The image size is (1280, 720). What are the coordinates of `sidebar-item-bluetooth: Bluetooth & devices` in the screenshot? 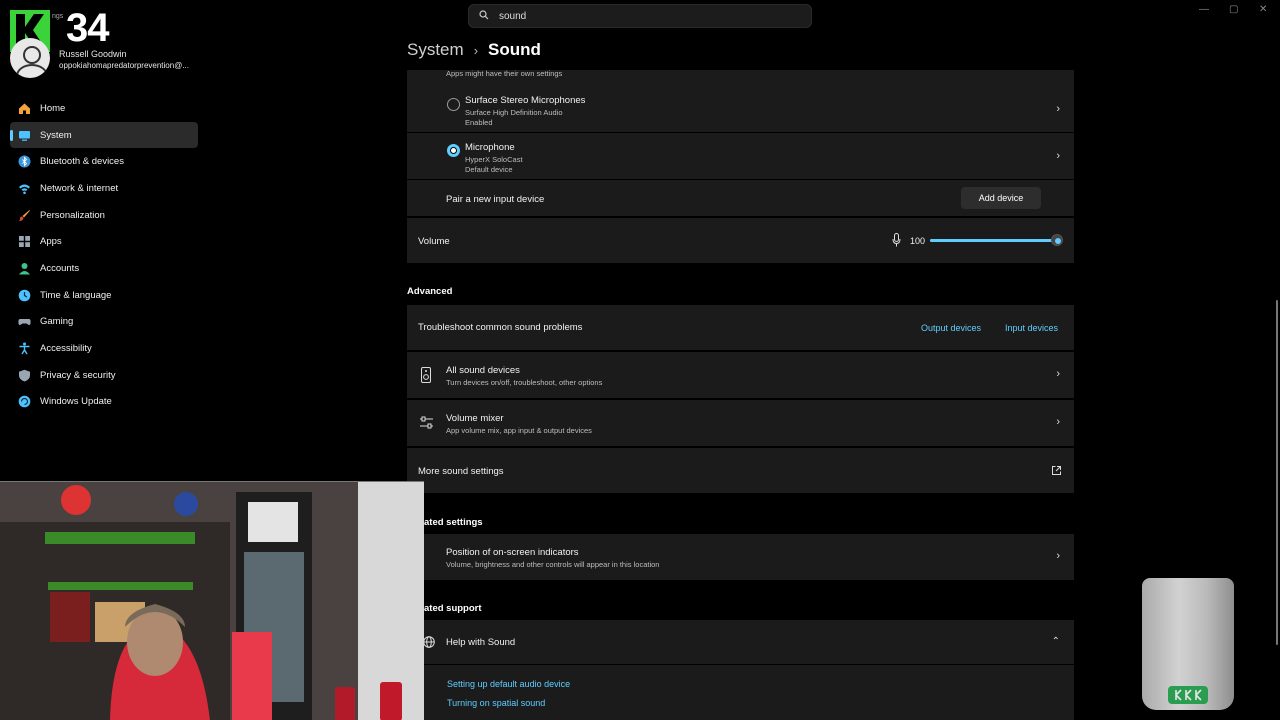 It's located at (104, 161).